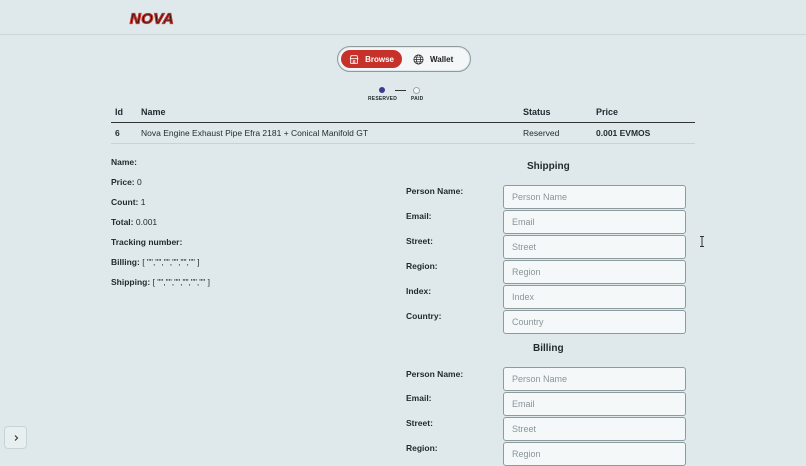  I want to click on browse-label: Browse, so click(379, 59).